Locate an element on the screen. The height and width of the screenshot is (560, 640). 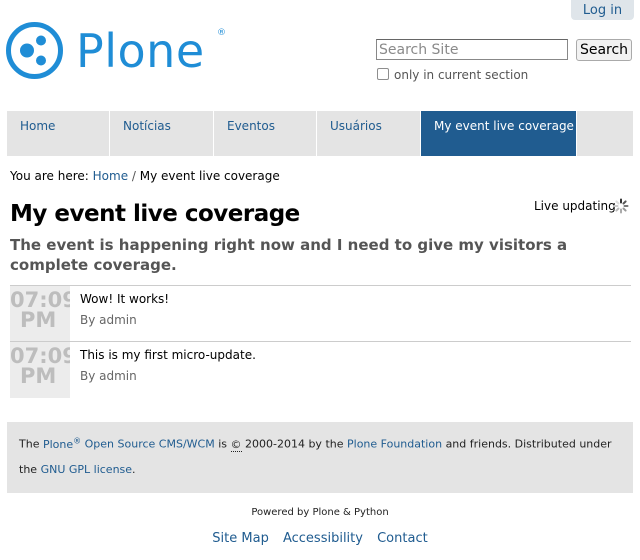
footer-text: The is located at coordinates (29, 444).